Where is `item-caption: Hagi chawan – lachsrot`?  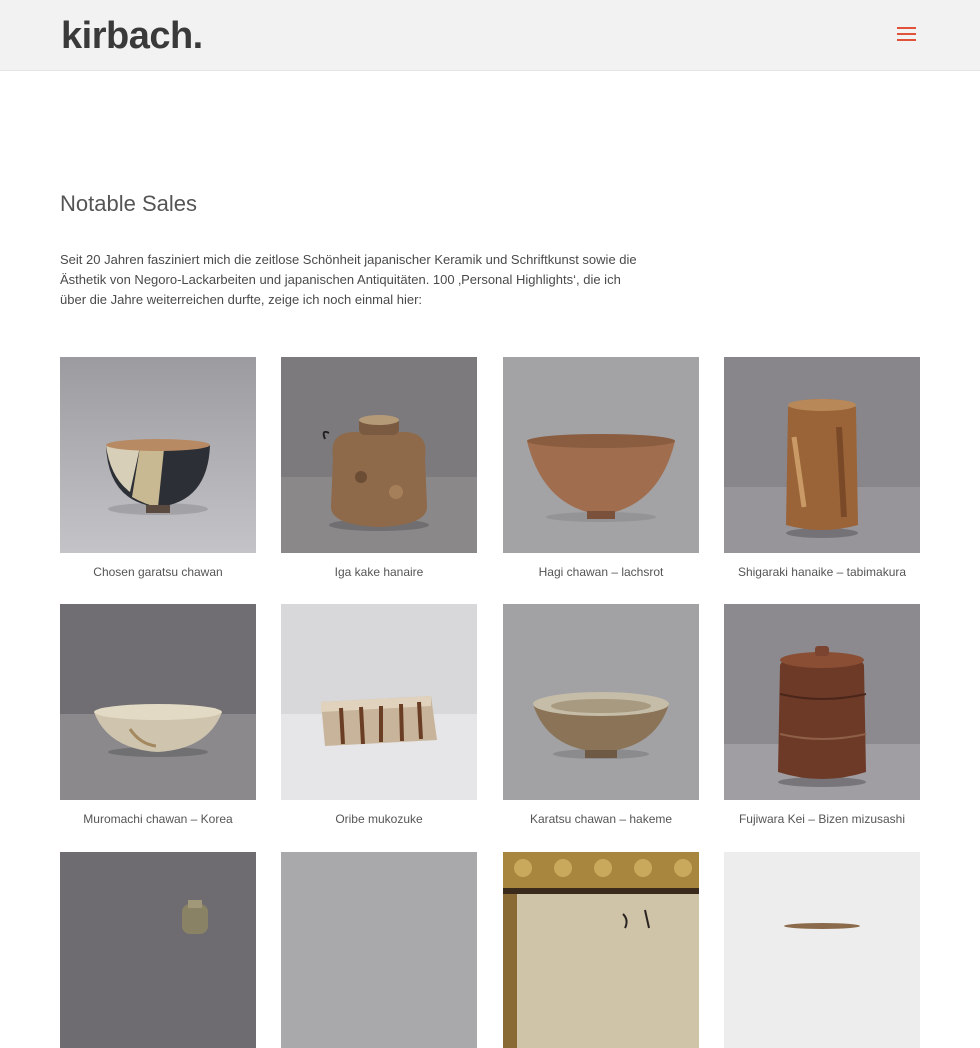 item-caption: Hagi chawan – lachsrot is located at coordinates (601, 572).